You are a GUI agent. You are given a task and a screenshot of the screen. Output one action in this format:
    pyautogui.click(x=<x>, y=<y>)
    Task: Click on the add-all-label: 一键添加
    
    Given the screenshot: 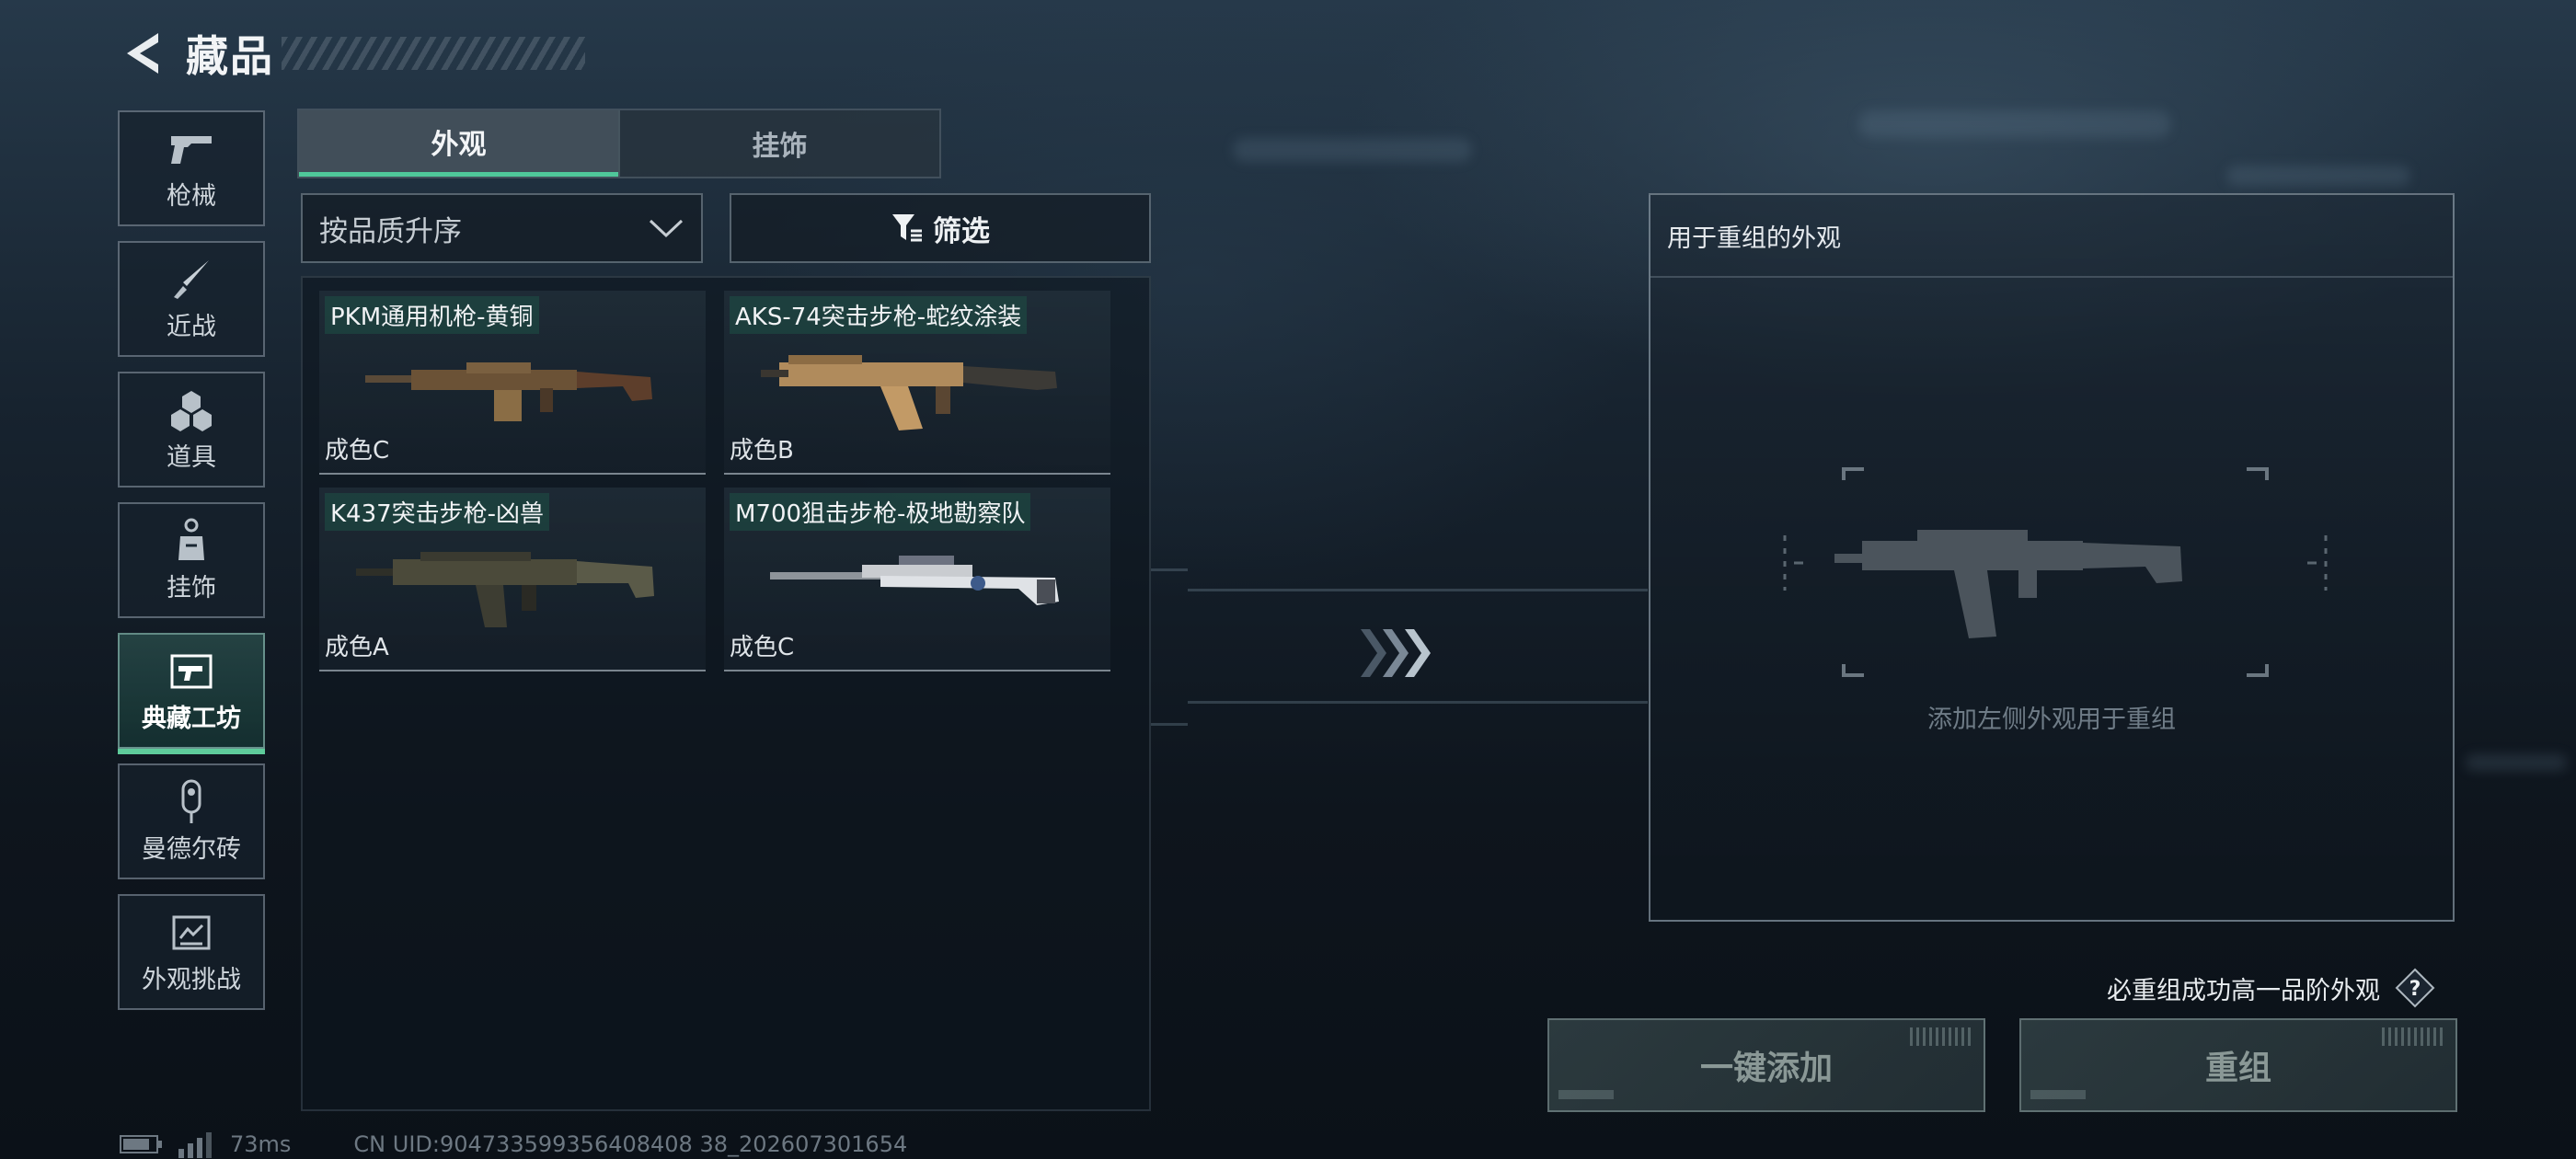 What is the action you would take?
    pyautogui.click(x=1766, y=1068)
    